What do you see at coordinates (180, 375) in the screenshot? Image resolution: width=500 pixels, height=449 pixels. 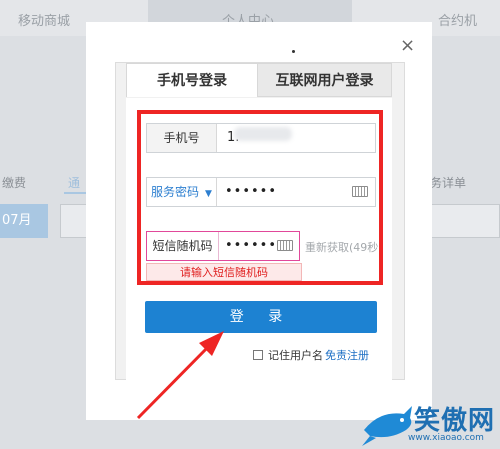 I see `annotation-arrow-icon` at bounding box center [180, 375].